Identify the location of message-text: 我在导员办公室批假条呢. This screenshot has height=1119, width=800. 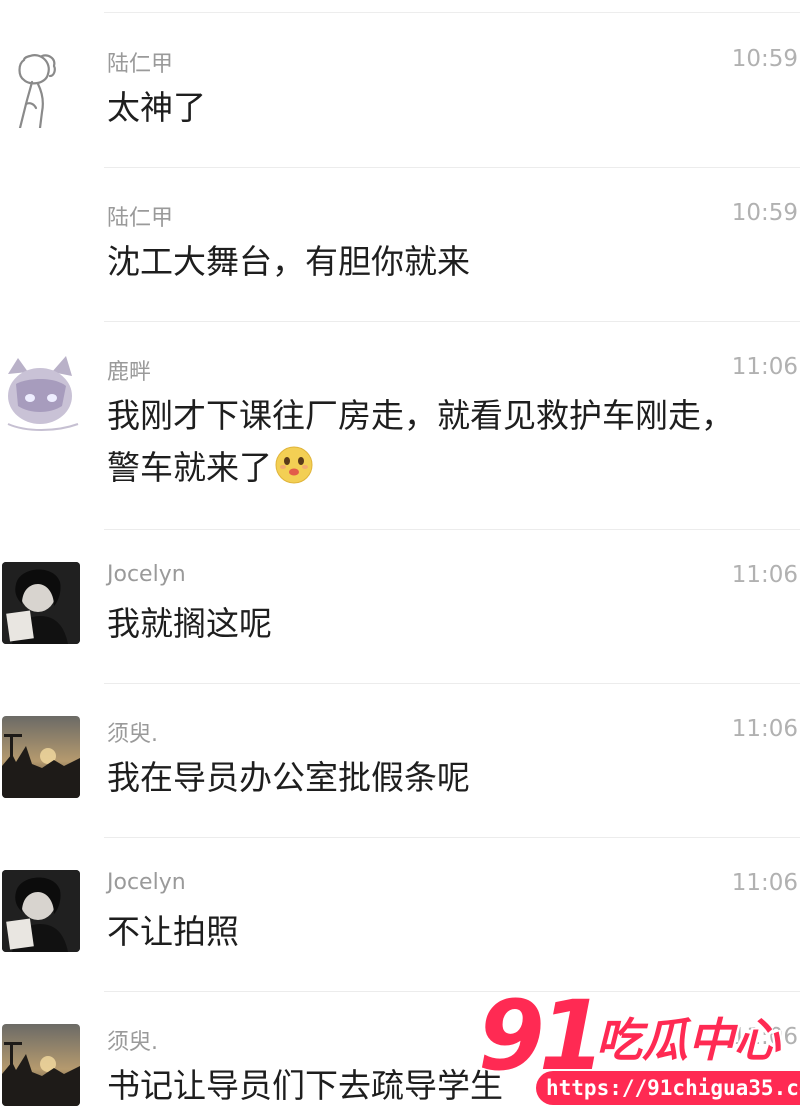
(288, 777).